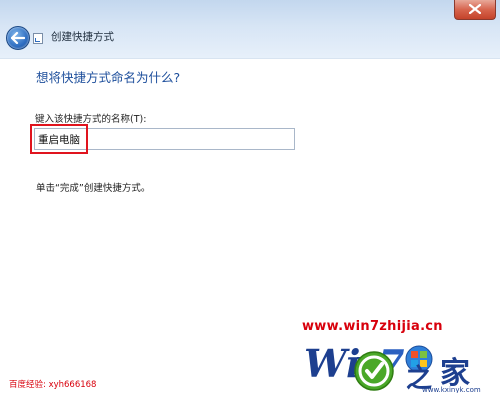  I want to click on svg-text: Wi, so click(332, 363).